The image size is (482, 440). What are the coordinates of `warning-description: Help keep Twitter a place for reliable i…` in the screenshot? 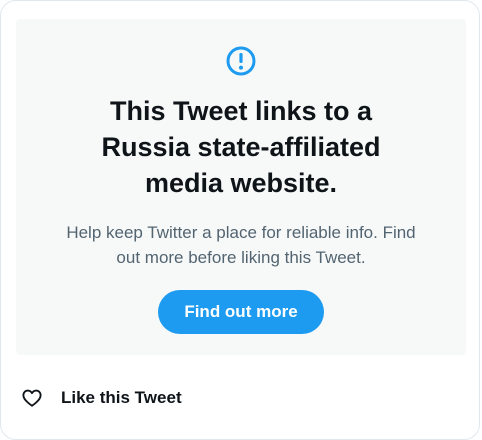 It's located at (241, 245).